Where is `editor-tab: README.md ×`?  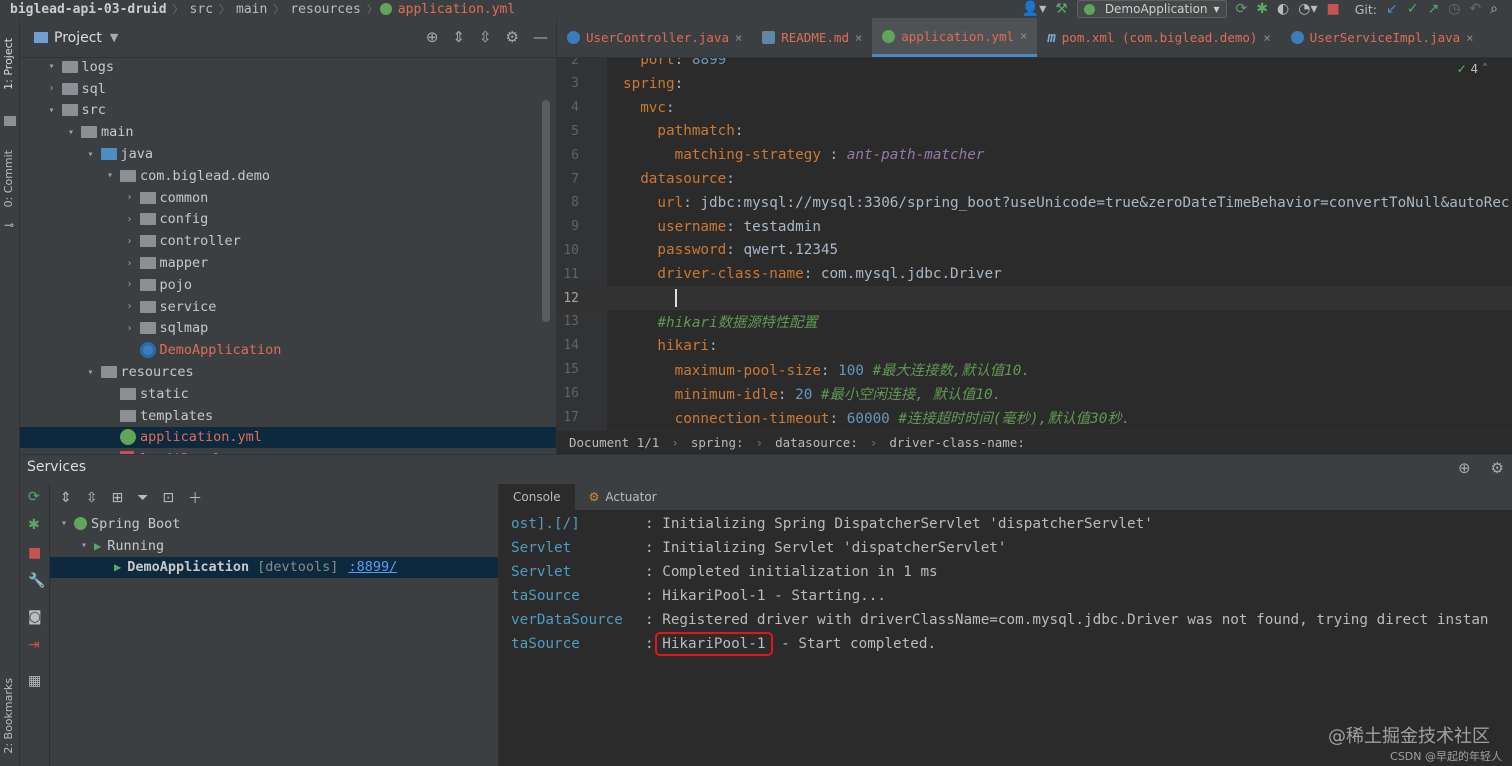
editor-tab: README.md × is located at coordinates (812, 37).